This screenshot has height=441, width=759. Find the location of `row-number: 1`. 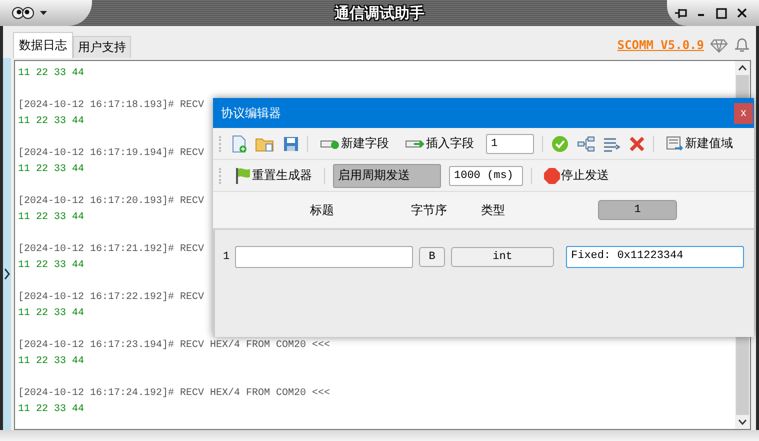

row-number: 1 is located at coordinates (226, 257).